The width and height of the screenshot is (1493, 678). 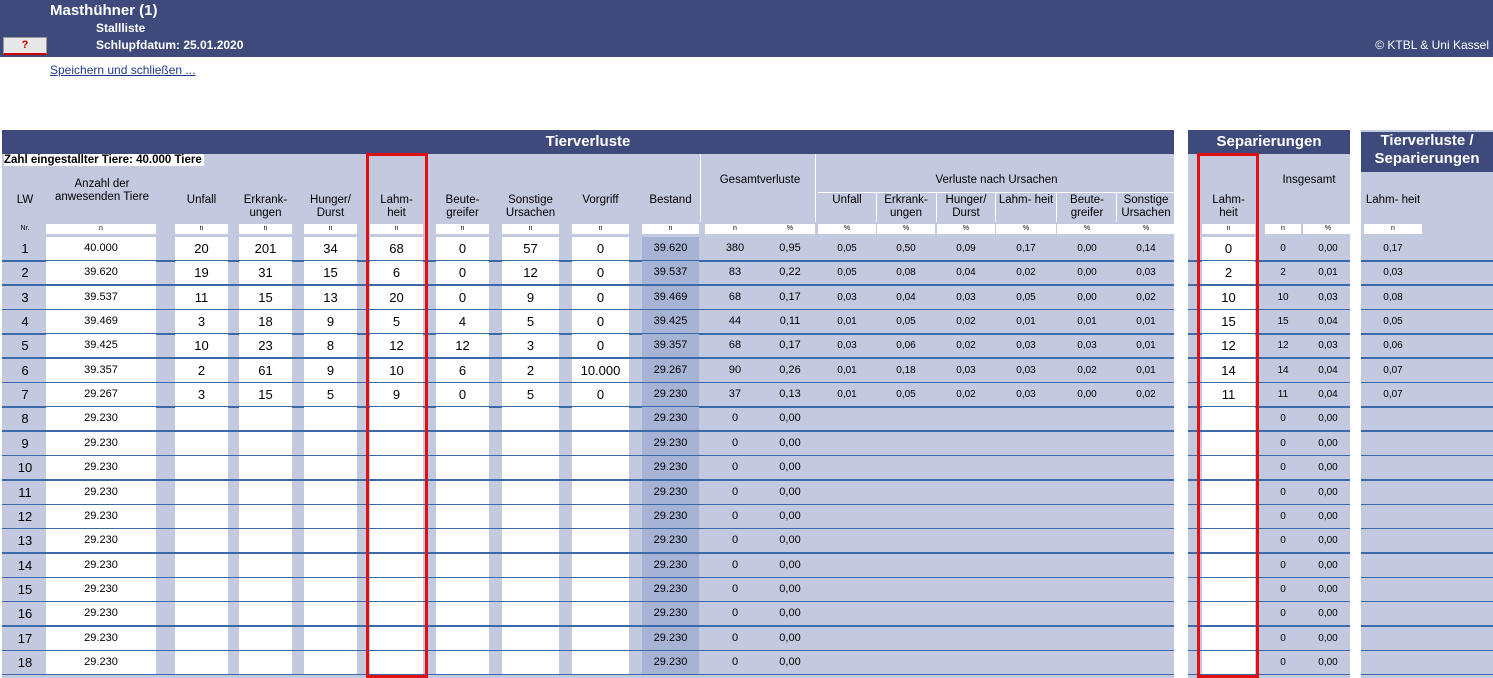 I want to click on input-unfall: 10, so click(x=201, y=346).